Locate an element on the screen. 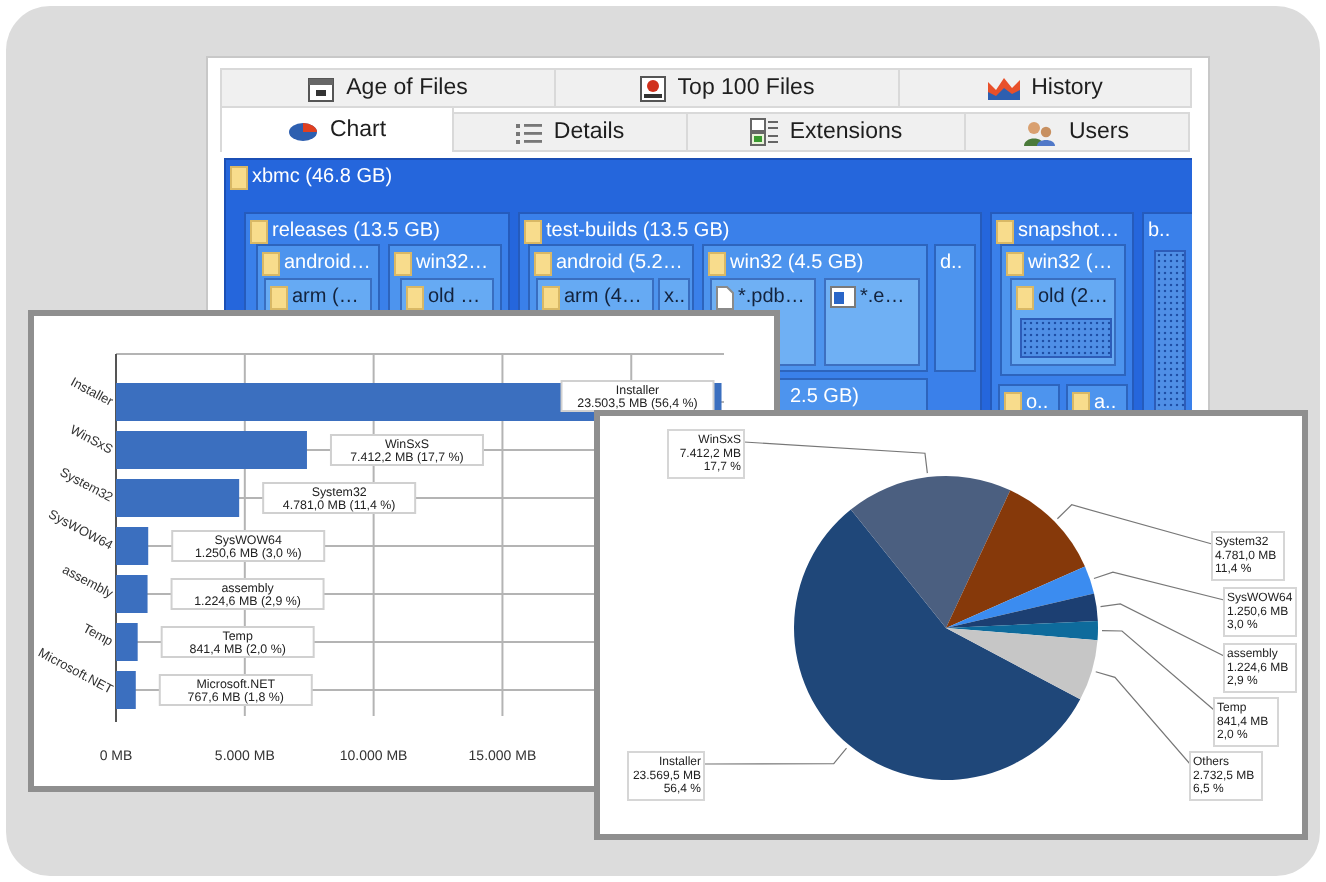 This screenshot has height=882, width=1326. cell-label: releases (13.5 GB) is located at coordinates (356, 232).